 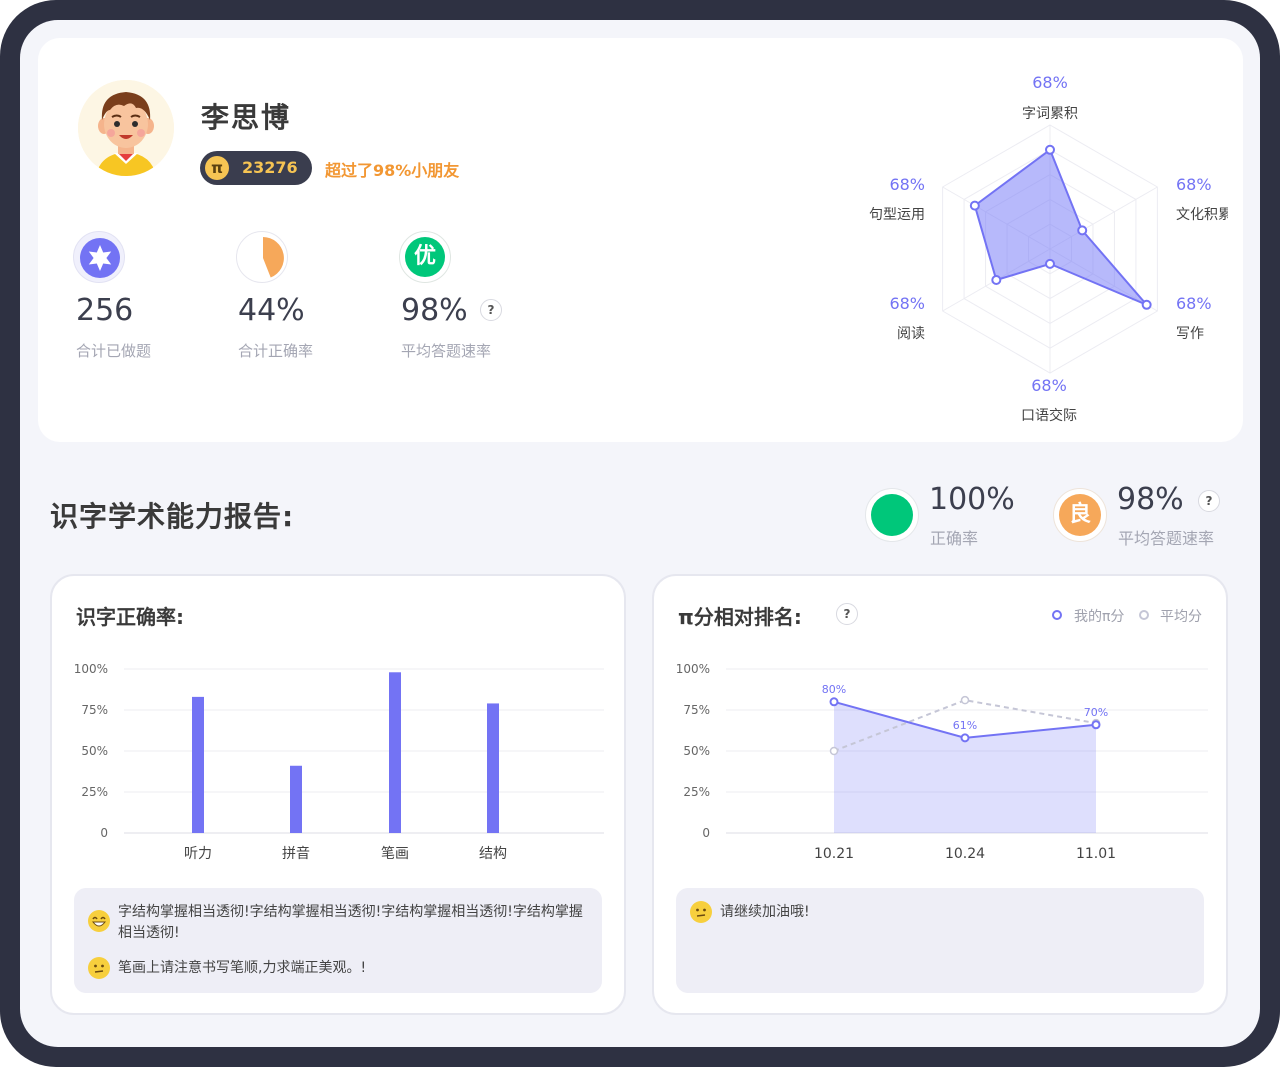 I want to click on grade-excellent-badge: 优, so click(x=425, y=257).